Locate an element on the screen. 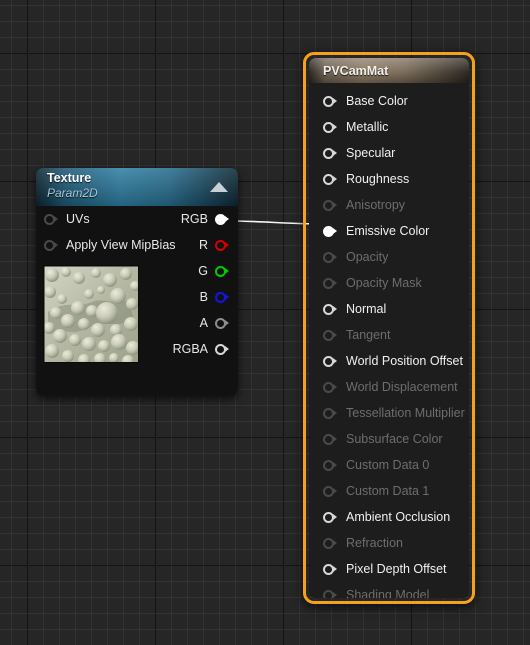 The height and width of the screenshot is (645, 530). texture-output-row-b: B is located at coordinates (205, 297).